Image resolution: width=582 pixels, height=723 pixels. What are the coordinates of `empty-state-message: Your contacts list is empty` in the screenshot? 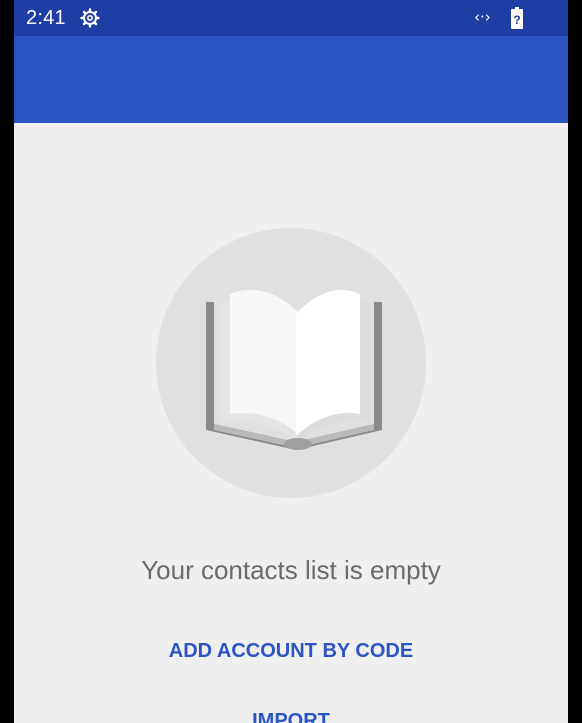 It's located at (291, 570).